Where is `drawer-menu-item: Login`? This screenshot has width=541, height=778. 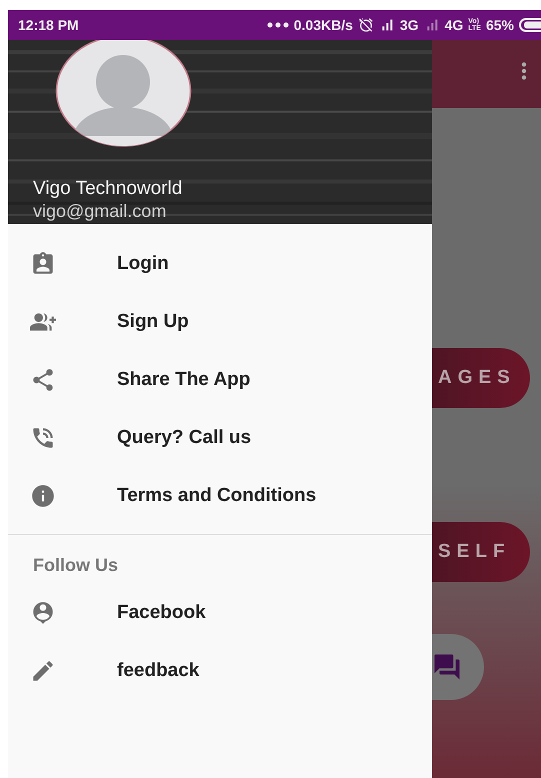 drawer-menu-item: Login is located at coordinates (220, 264).